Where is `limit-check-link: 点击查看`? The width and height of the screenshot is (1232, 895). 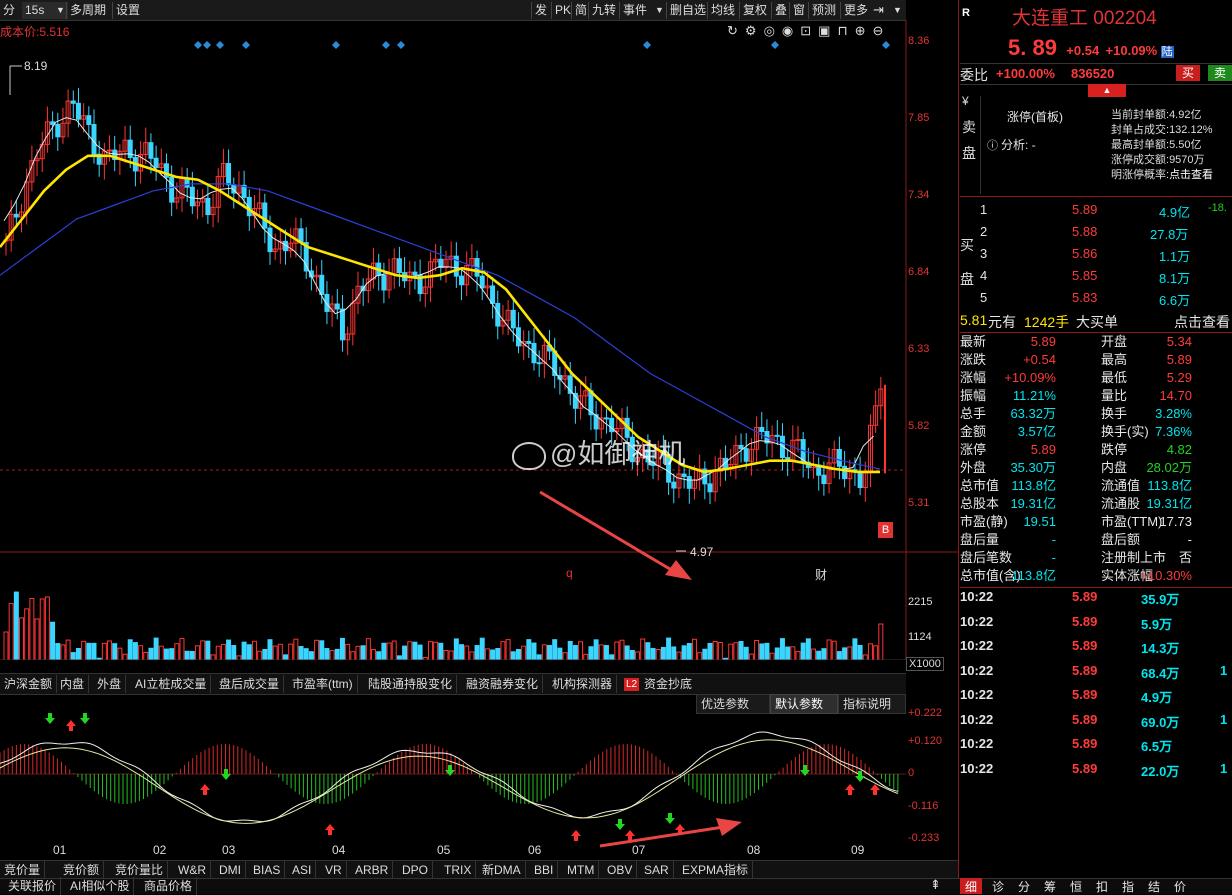
limit-check-link: 点击查看 is located at coordinates (1191, 175).